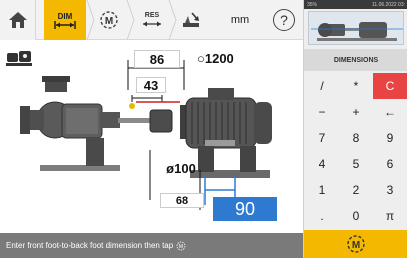  Describe the element at coordinates (356, 164) in the screenshot. I see `key-5: 5` at that location.